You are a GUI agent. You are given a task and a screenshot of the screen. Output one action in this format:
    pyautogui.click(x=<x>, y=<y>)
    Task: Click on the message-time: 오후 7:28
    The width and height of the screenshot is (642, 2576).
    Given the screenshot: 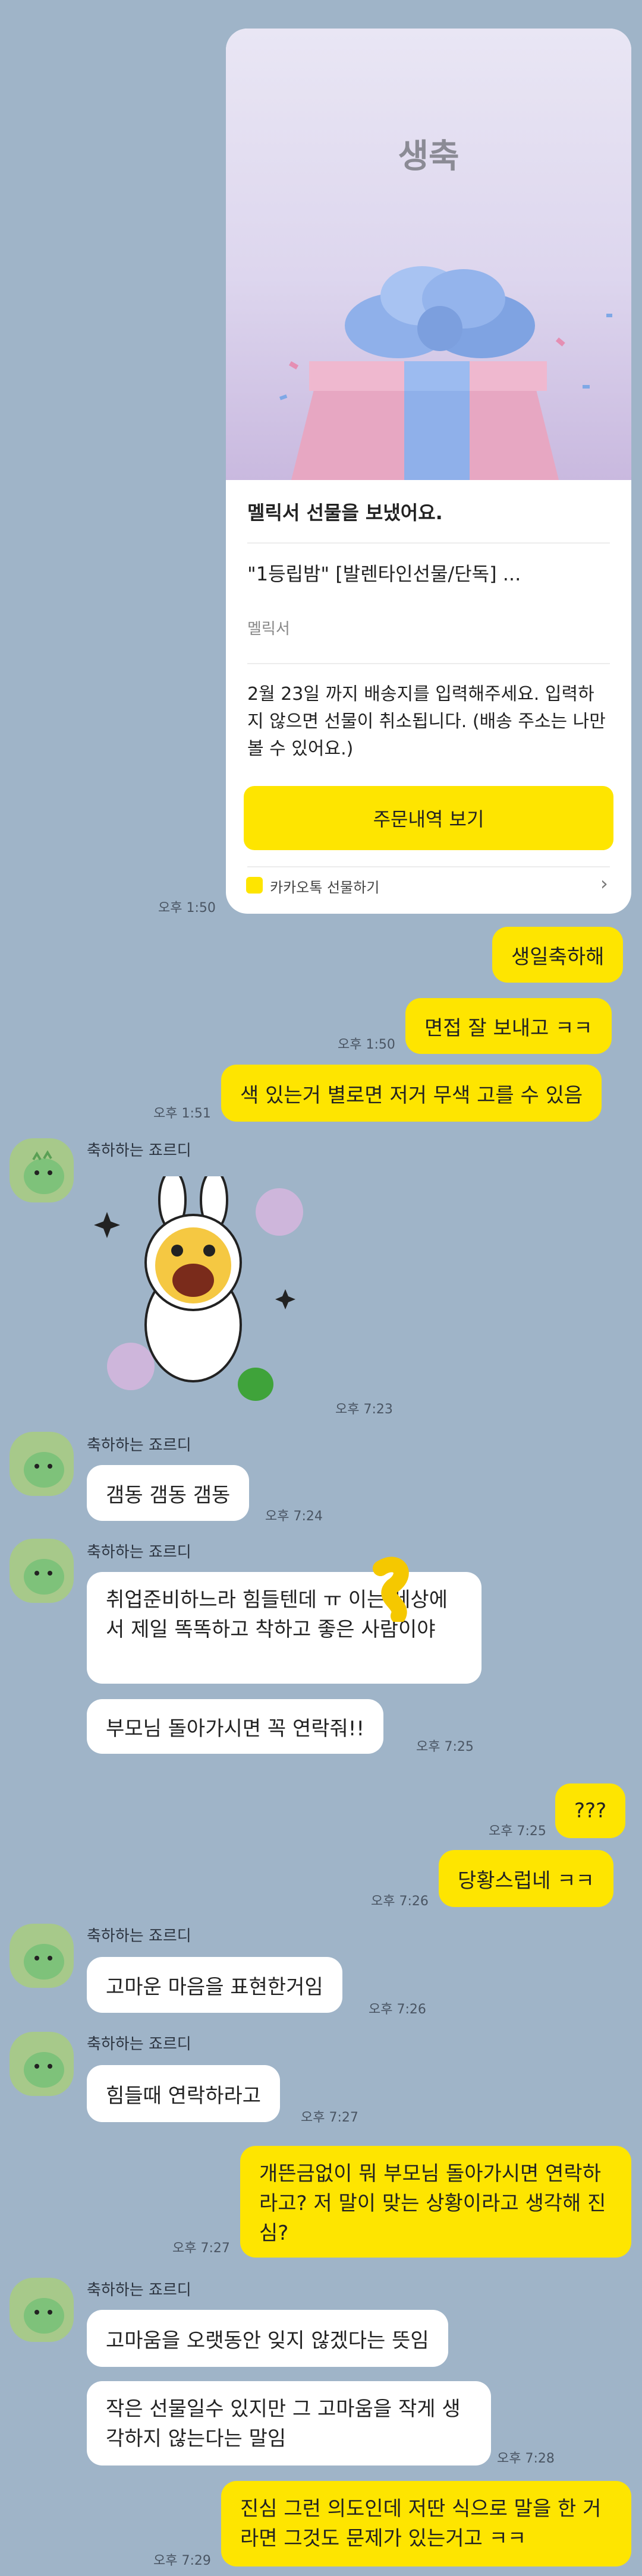 What is the action you would take?
    pyautogui.click(x=526, y=2458)
    